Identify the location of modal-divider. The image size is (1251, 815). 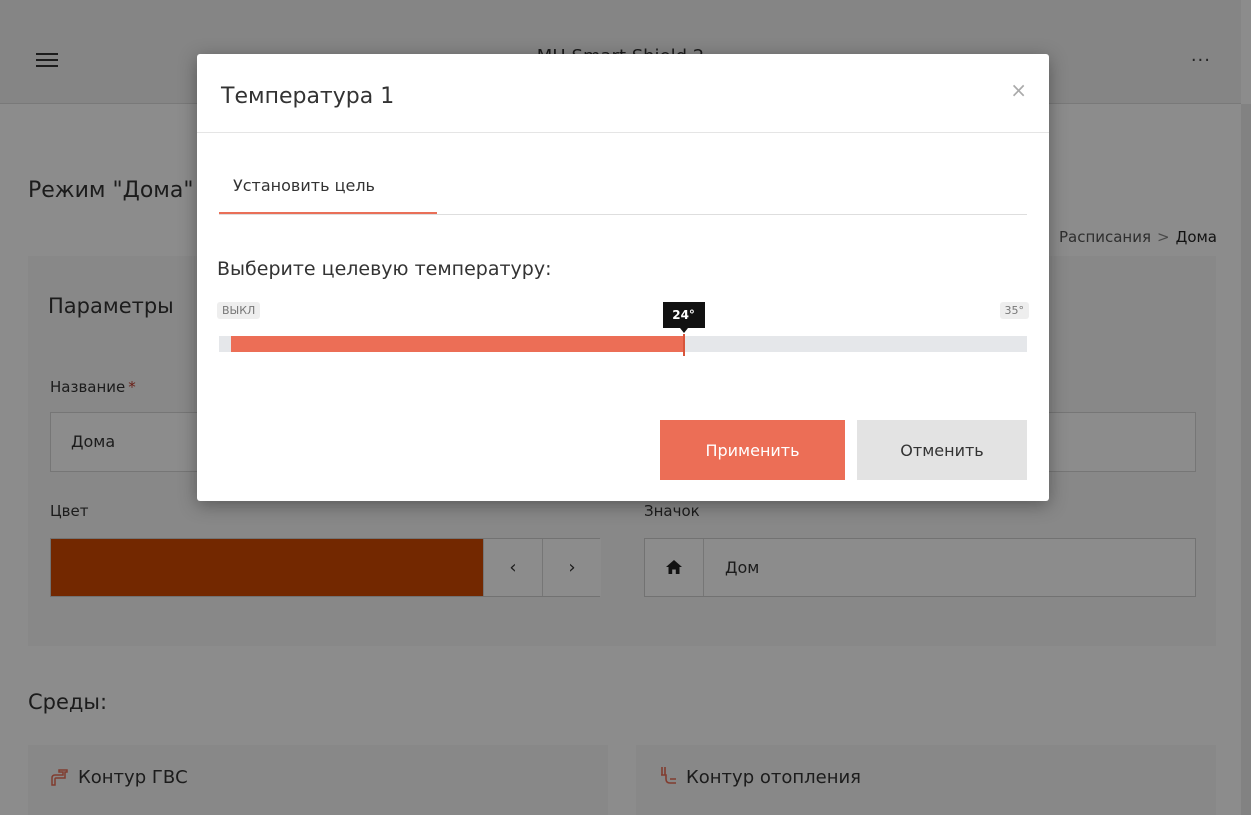
(623, 132).